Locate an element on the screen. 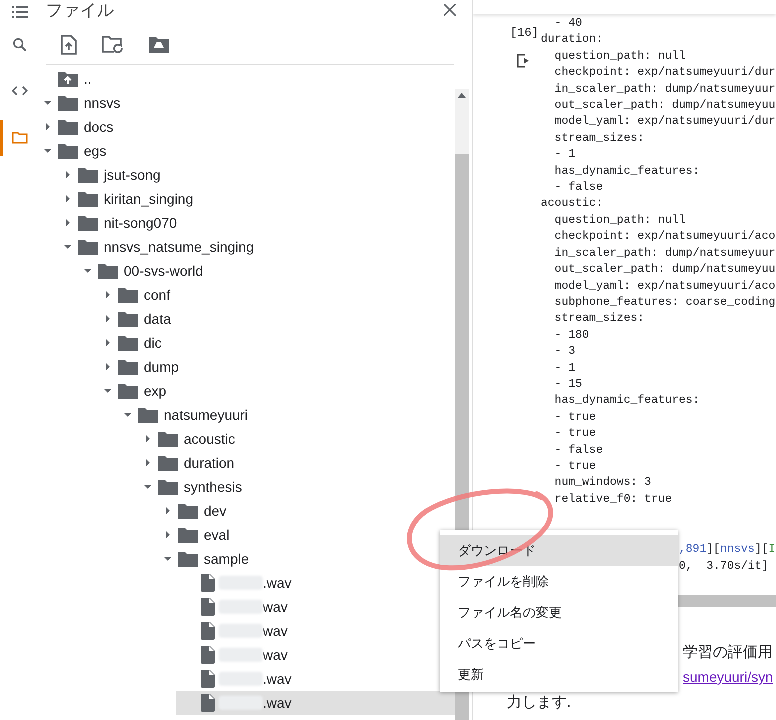 The width and height of the screenshot is (776, 720). file-name: natsumeyuuri is located at coordinates (206, 415).